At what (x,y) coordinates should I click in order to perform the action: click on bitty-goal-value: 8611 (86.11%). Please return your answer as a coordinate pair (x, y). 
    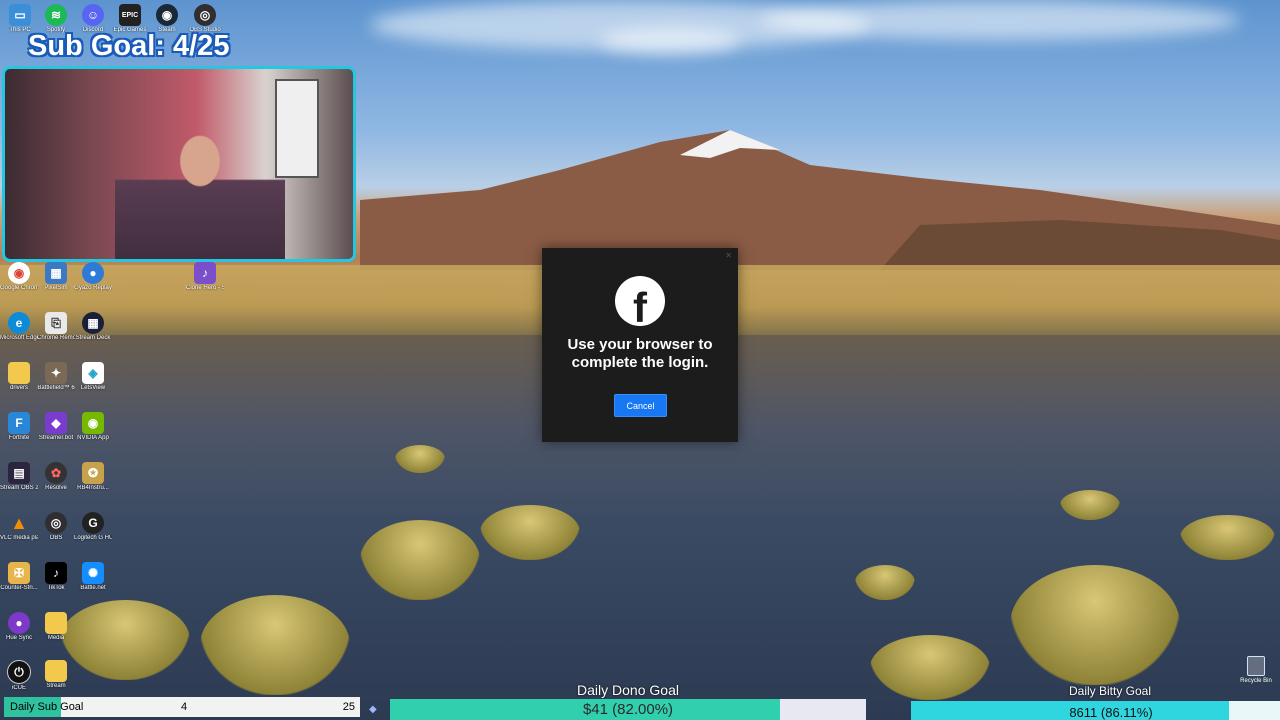
    Looking at the image, I should click on (1111, 712).